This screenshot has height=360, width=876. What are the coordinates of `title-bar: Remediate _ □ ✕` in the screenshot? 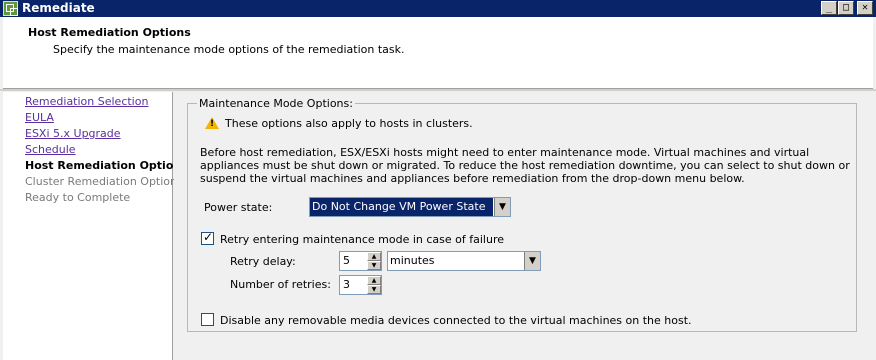 It's located at (438, 8).